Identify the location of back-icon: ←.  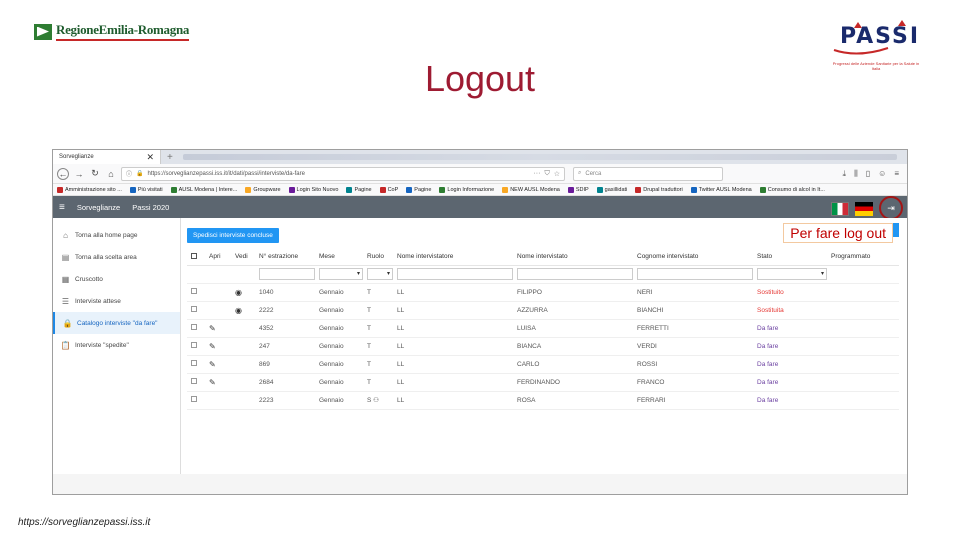
(63, 173).